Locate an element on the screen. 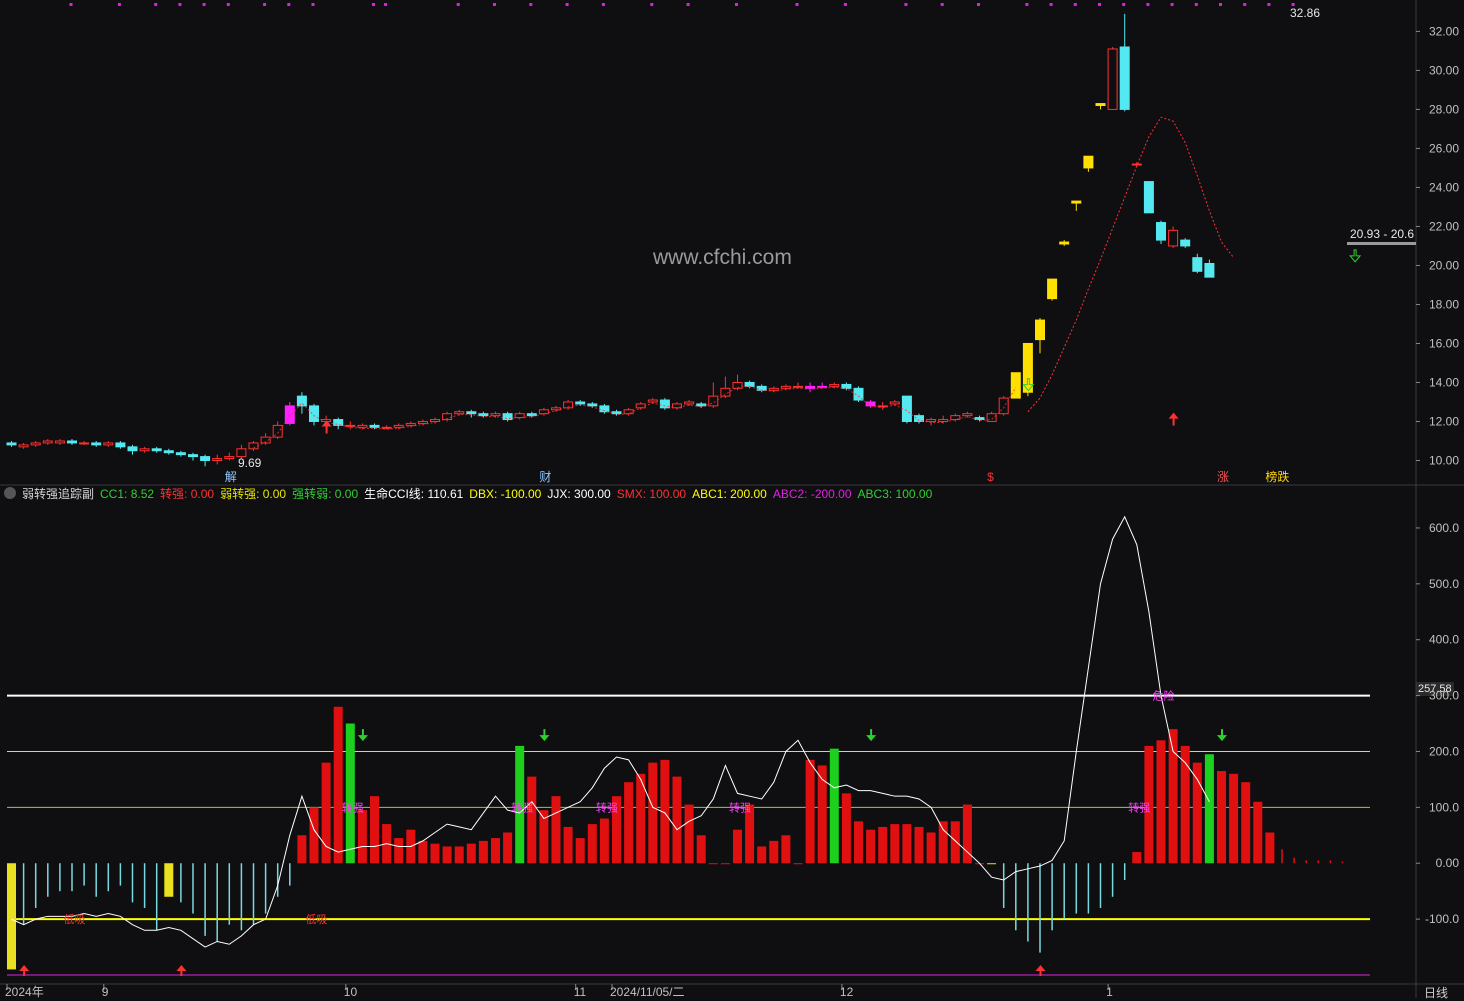 The height and width of the screenshot is (1001, 1464). low-price-label: 9.69 is located at coordinates (250, 463).